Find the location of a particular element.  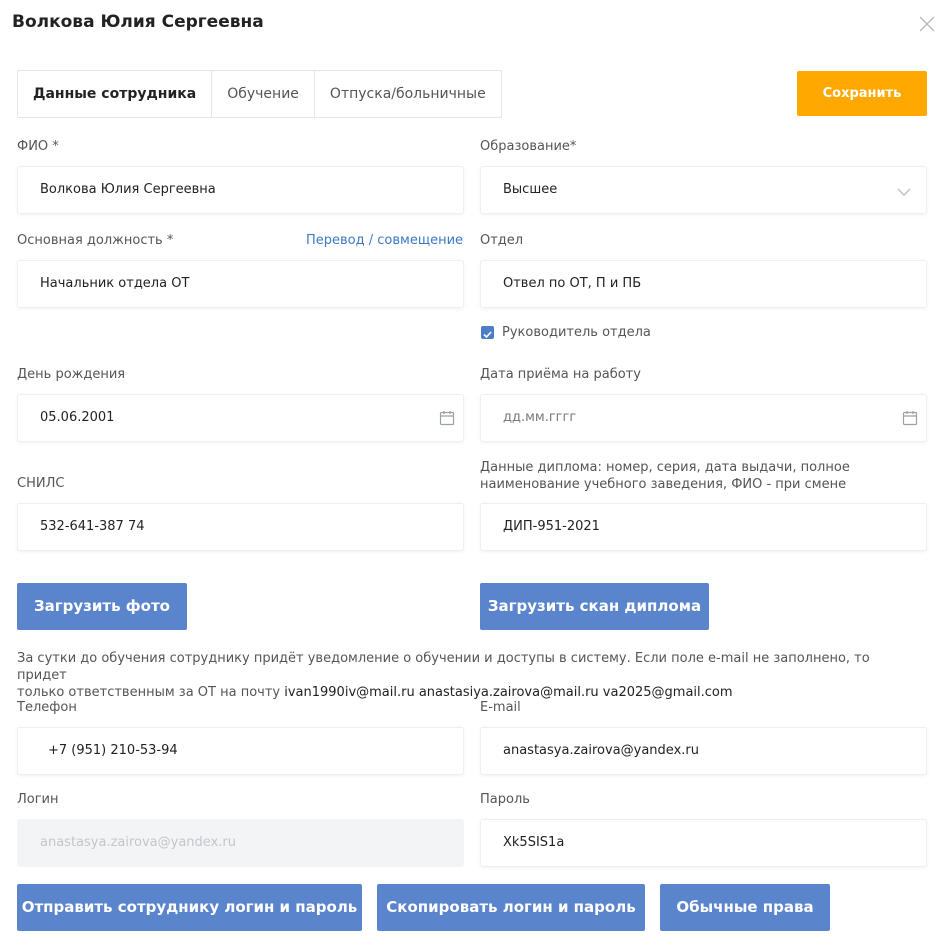

hire-date-label: Дата приёма на работу is located at coordinates (560, 374).